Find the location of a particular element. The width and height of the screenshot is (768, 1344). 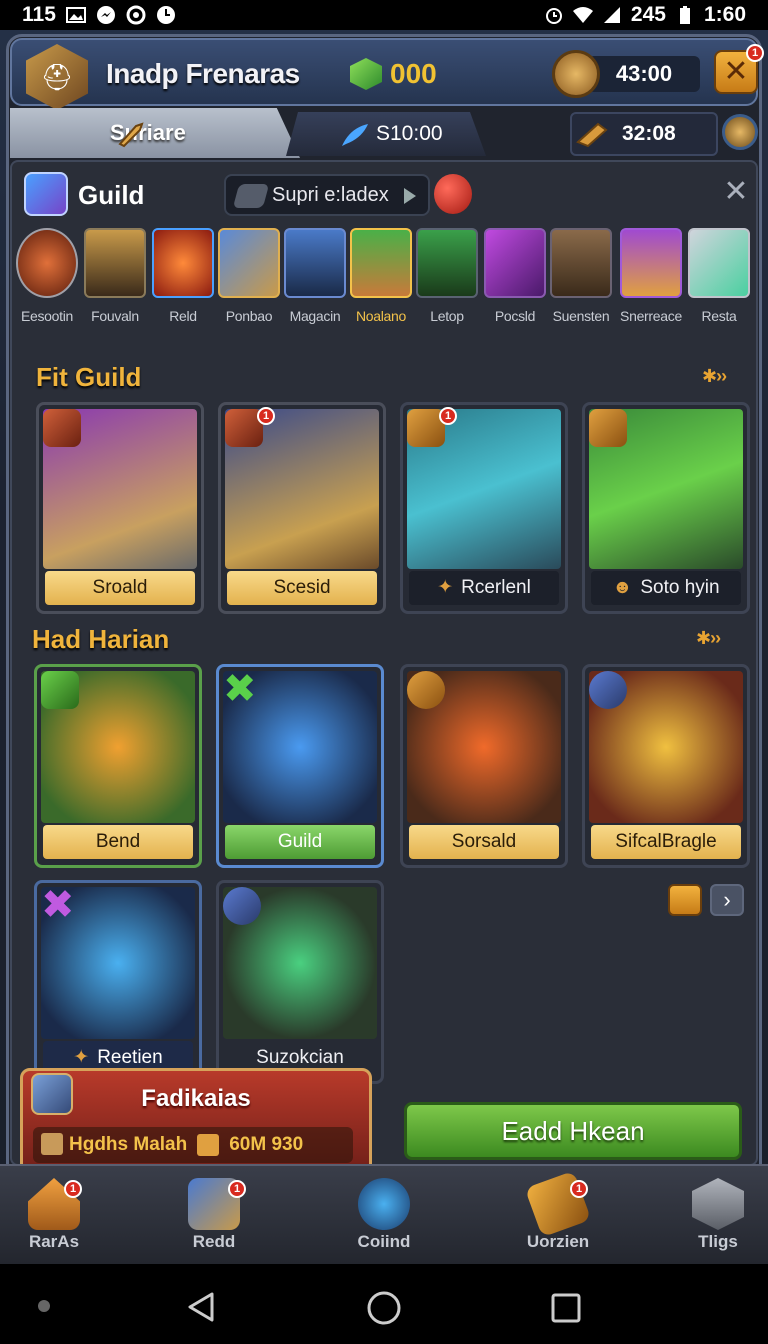

viking-portrait-icon is located at coordinates (581, 263).